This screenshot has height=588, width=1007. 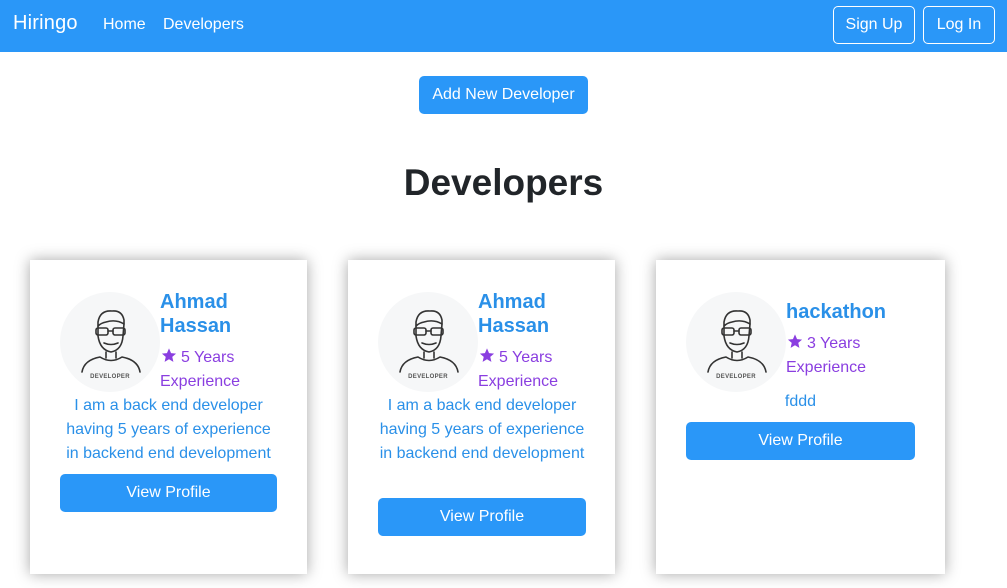 What do you see at coordinates (959, 25) in the screenshot?
I see `log-in-button: Log In` at bounding box center [959, 25].